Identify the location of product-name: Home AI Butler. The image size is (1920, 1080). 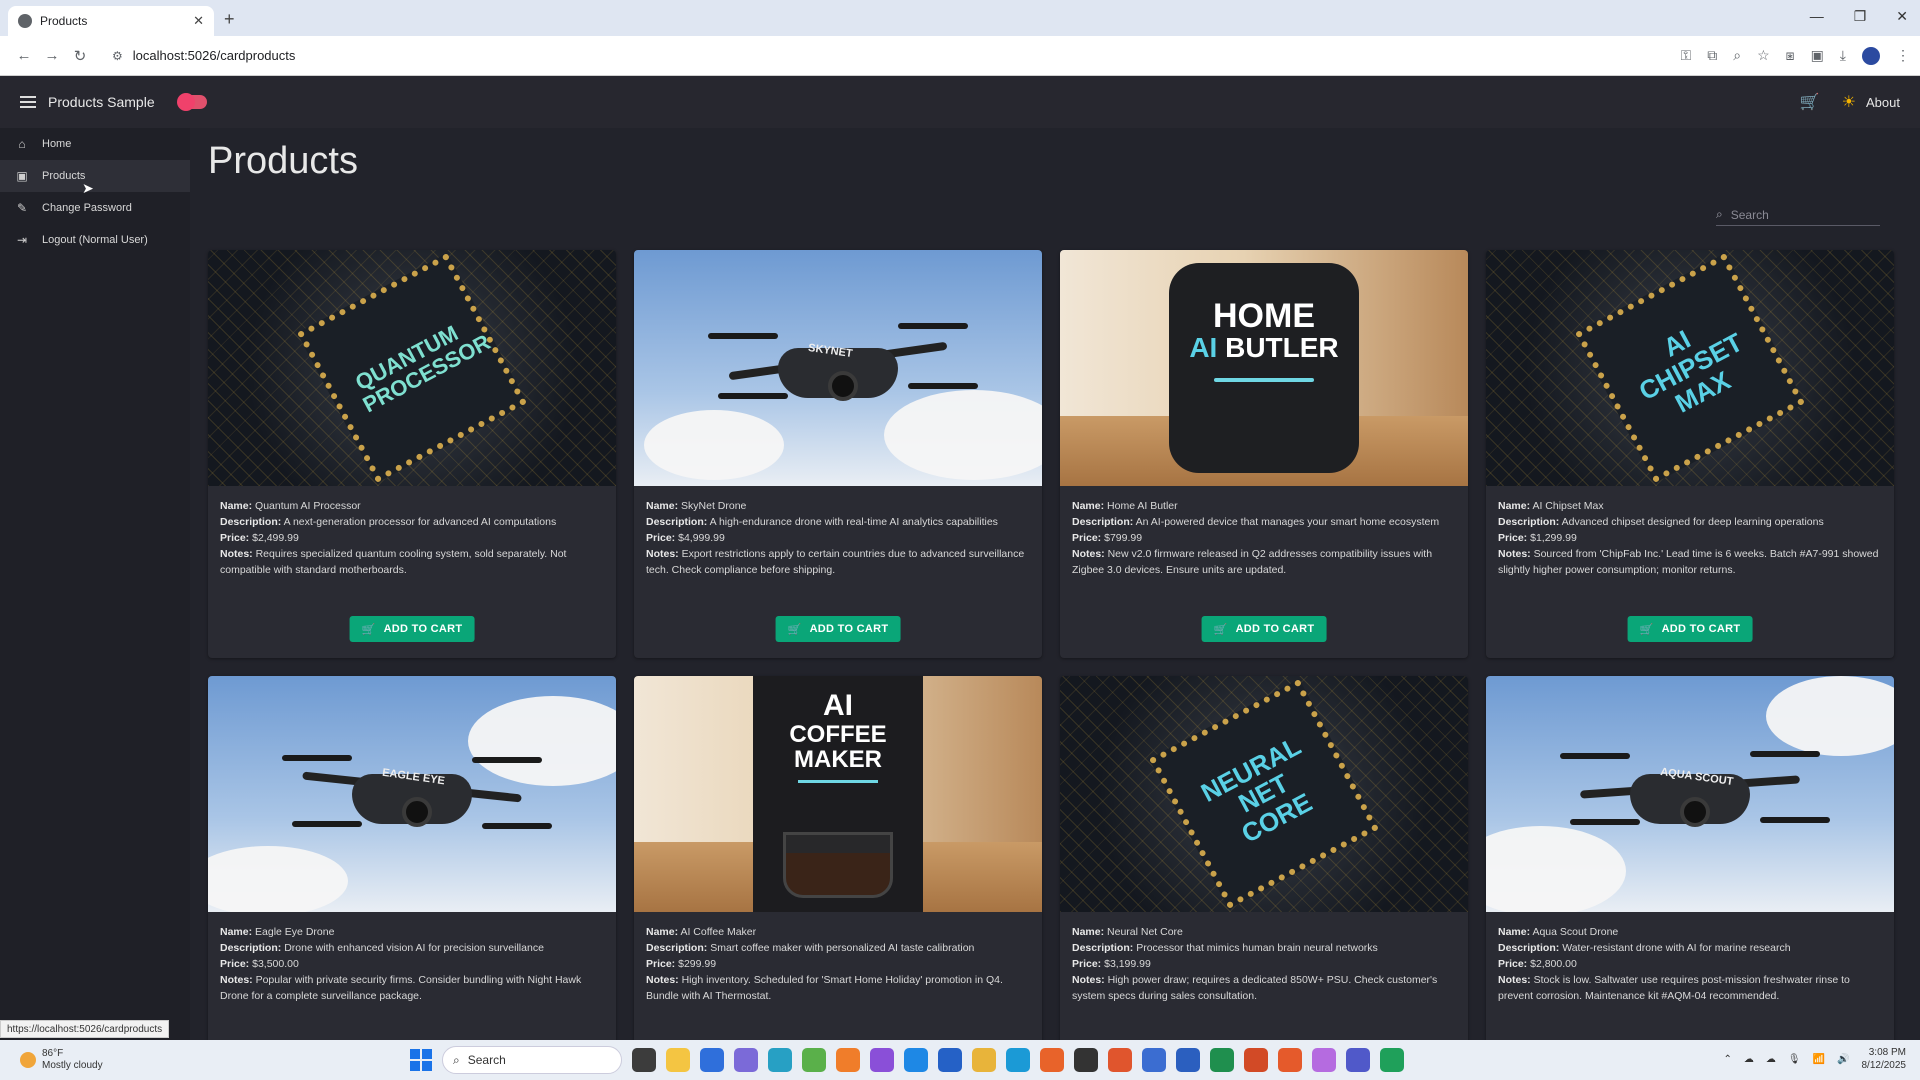
(1142, 506).